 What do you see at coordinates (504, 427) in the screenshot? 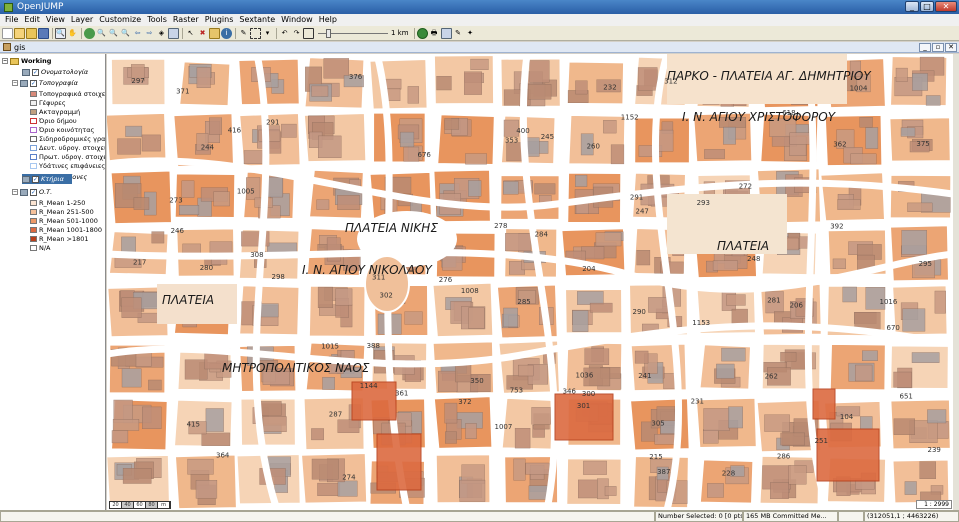
I see `block-id-label: 1007` at bounding box center [504, 427].